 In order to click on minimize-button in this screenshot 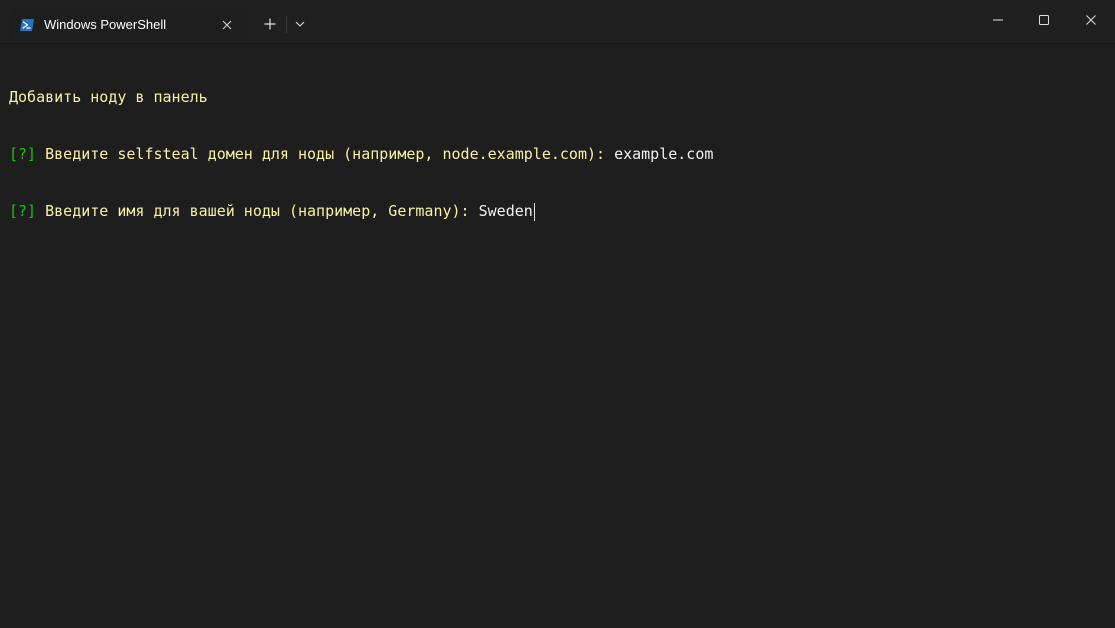, I will do `click(998, 20)`.